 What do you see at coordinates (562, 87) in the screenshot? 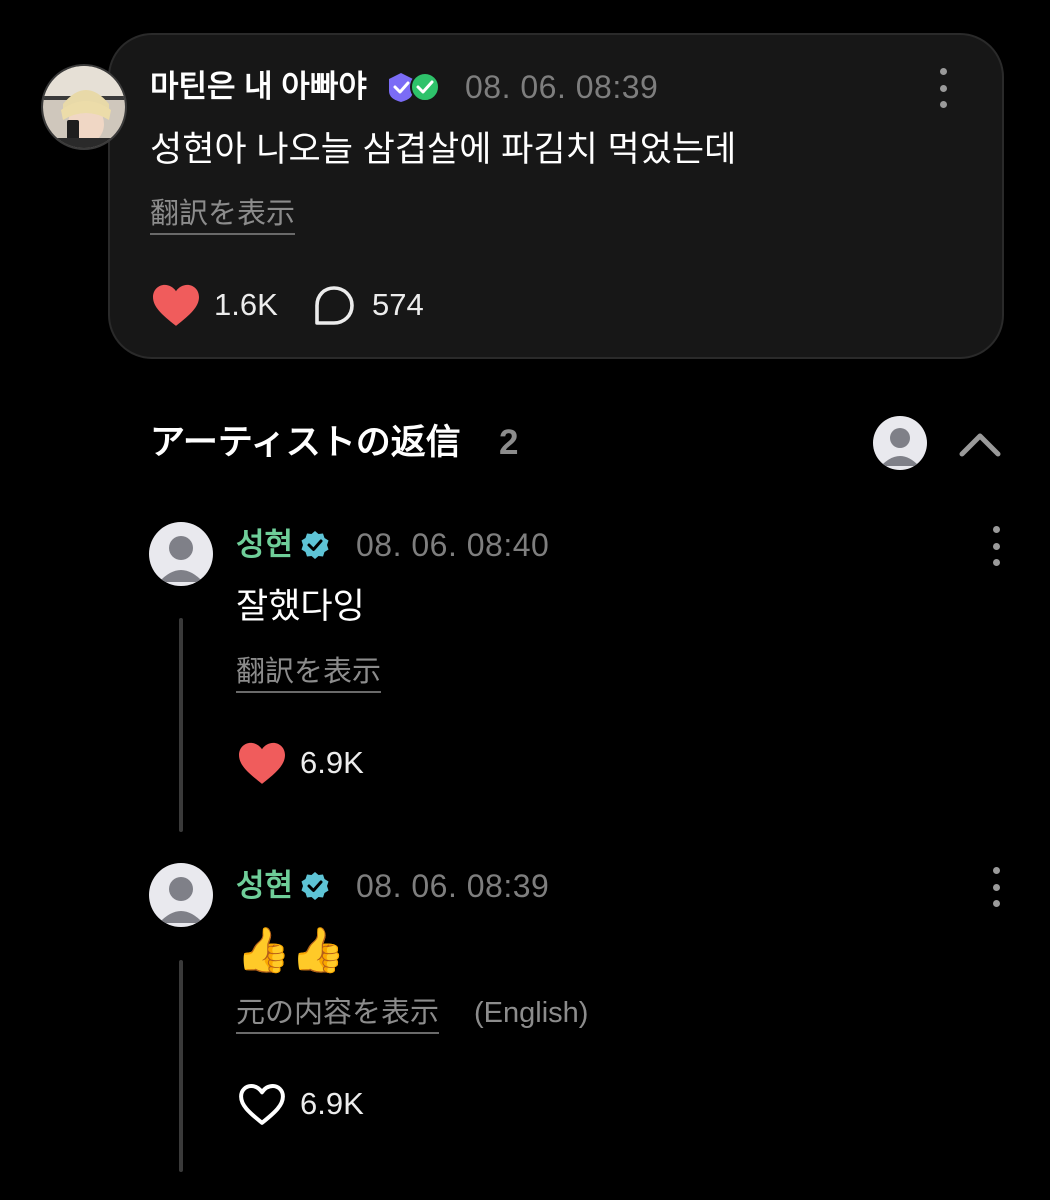
I see `post-timestamp: 08. 06. 08:39` at bounding box center [562, 87].